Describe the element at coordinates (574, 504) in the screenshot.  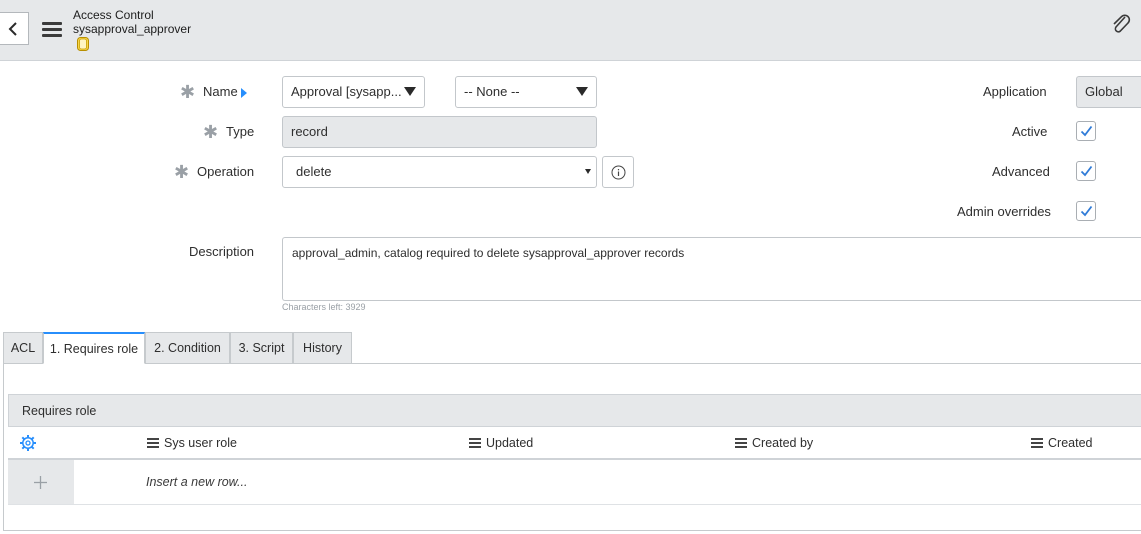
I see `row-divider` at that location.